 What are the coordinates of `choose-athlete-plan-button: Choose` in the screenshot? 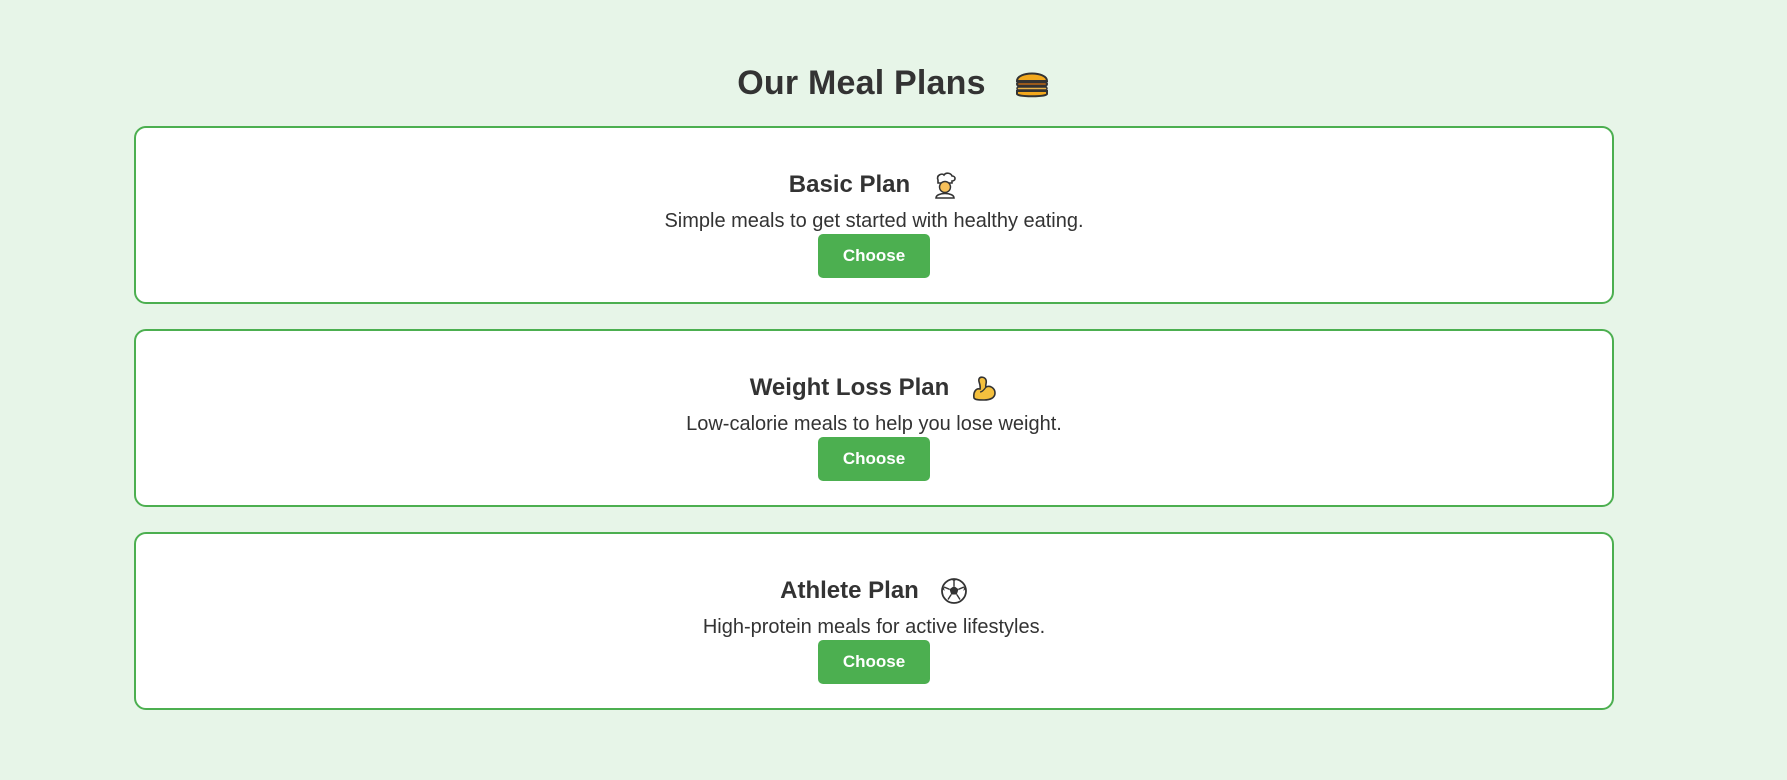 It's located at (874, 662).